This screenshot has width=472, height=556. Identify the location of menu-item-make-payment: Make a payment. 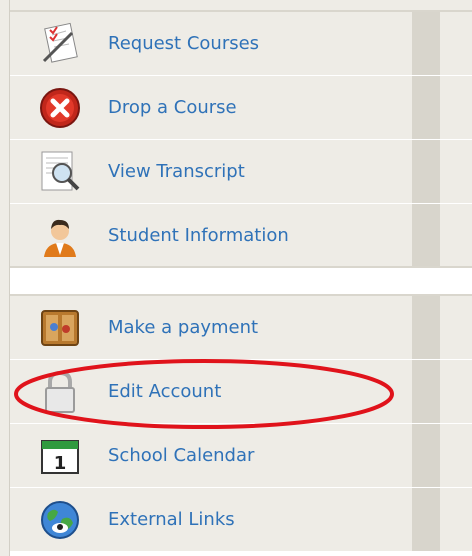
(241, 328).